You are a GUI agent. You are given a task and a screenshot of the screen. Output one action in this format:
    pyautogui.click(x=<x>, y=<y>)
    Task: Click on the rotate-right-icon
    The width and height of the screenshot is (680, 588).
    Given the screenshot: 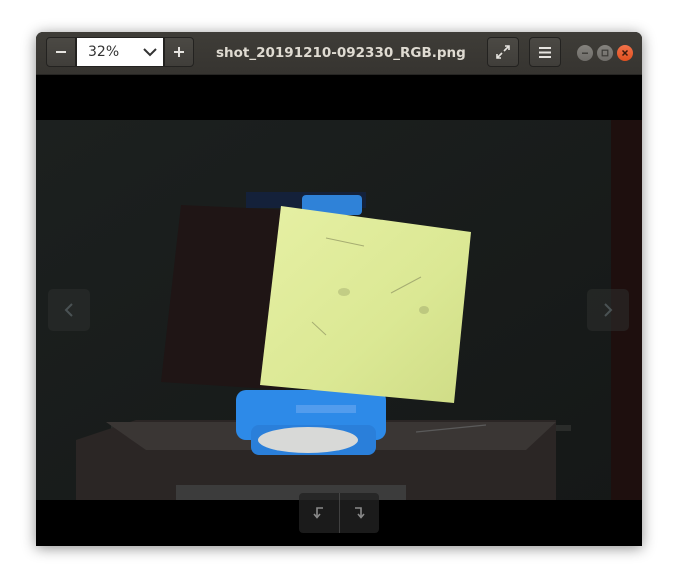 What is the action you would take?
    pyautogui.click(x=360, y=513)
    